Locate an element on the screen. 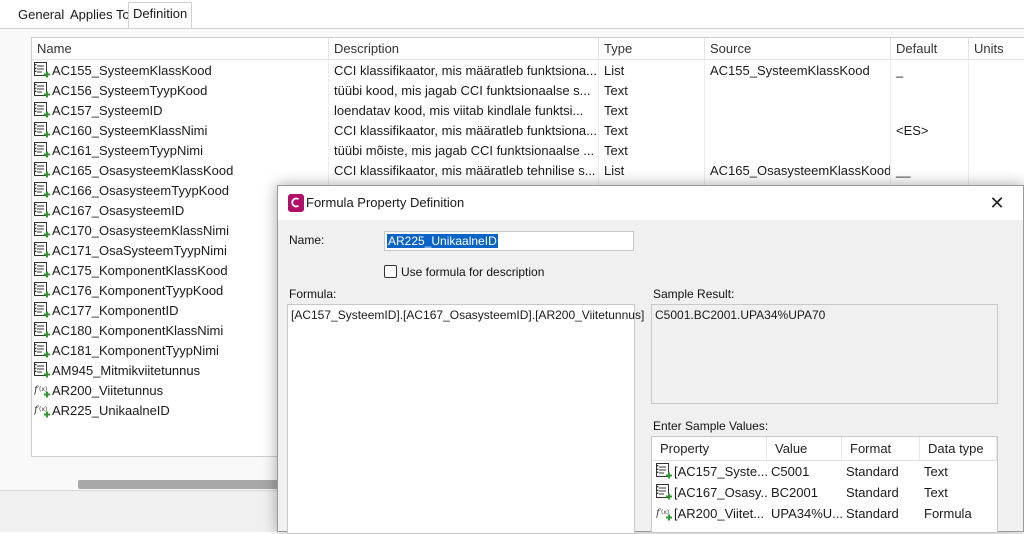 This screenshot has height=534, width=1024. sample-values-label: Enter Sample Values: is located at coordinates (711, 426).